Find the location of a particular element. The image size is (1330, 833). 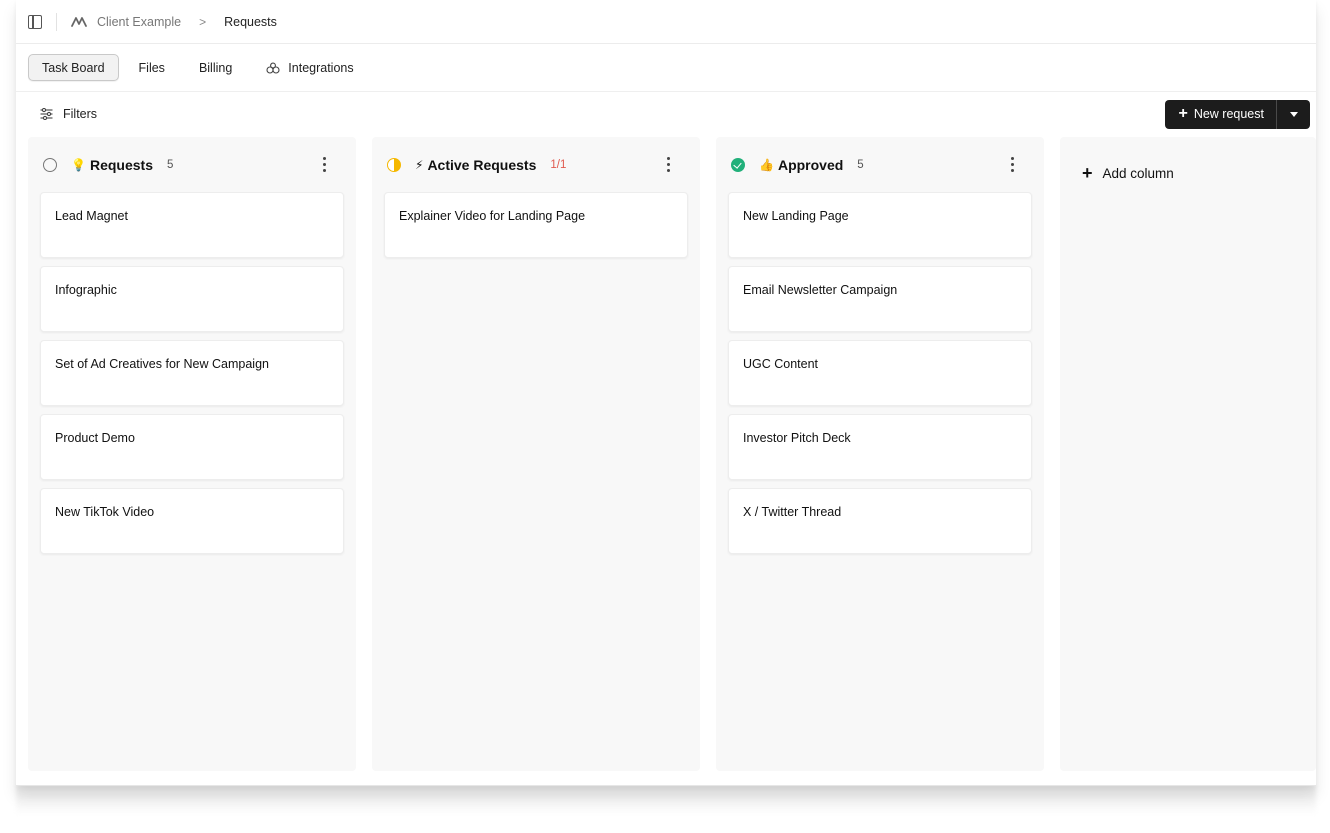

card-title: Infographic is located at coordinates (86, 290).